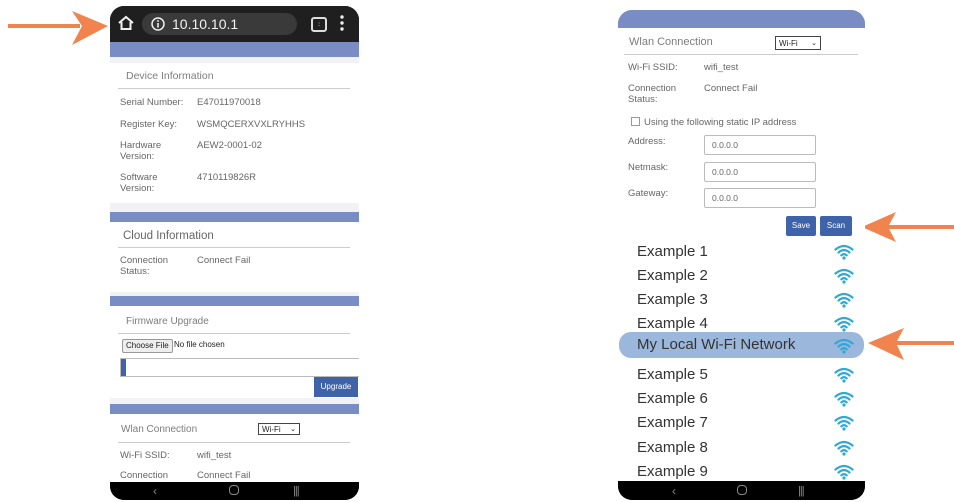 The image size is (954, 502). What do you see at coordinates (167, 321) in the screenshot?
I see `firmware-title: Firmware Upgrade` at bounding box center [167, 321].